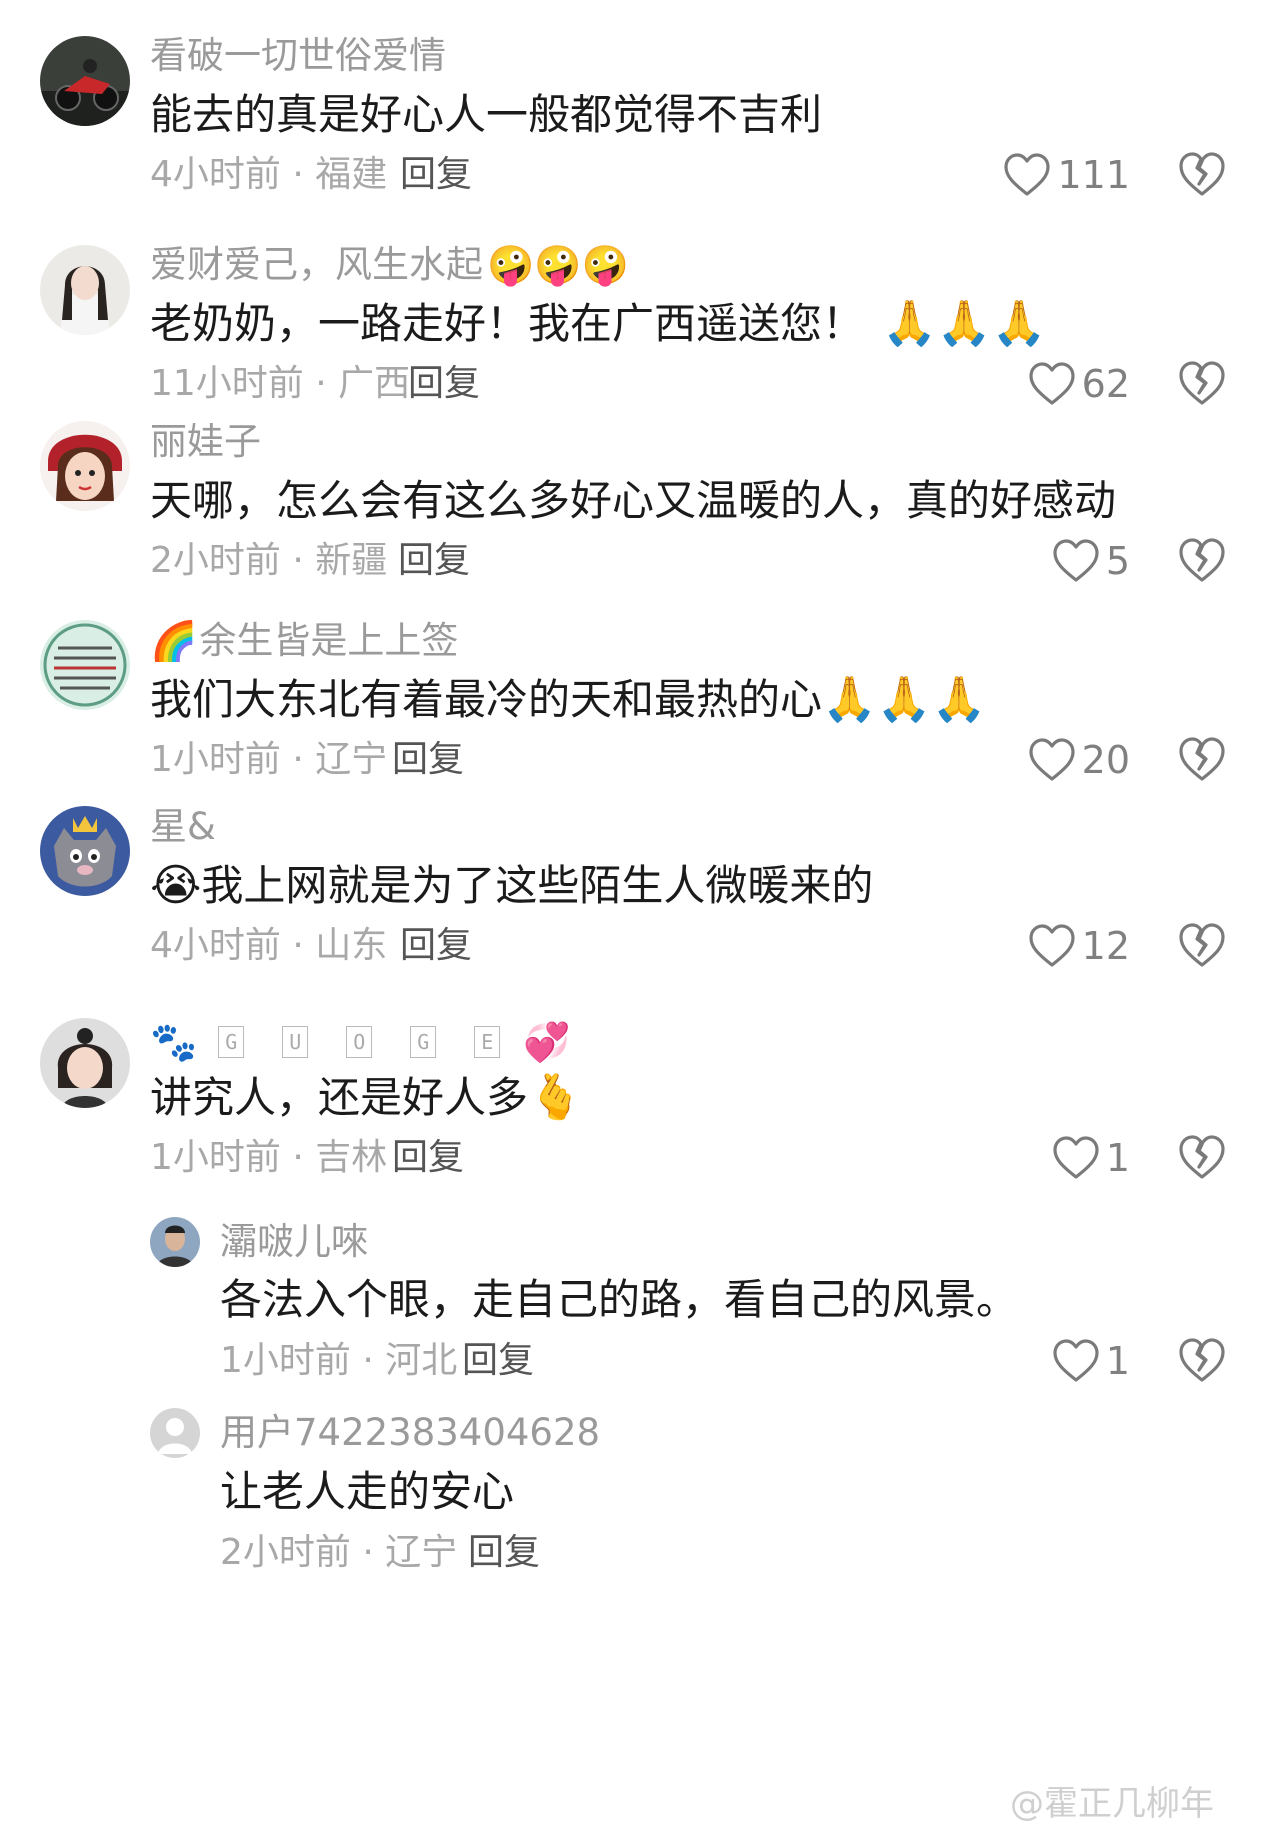 Image resolution: width=1280 pixels, height=1837 pixels. Describe the element at coordinates (316, 264) in the screenshot. I see `username-text: 爱财爱己，风生水起` at that location.